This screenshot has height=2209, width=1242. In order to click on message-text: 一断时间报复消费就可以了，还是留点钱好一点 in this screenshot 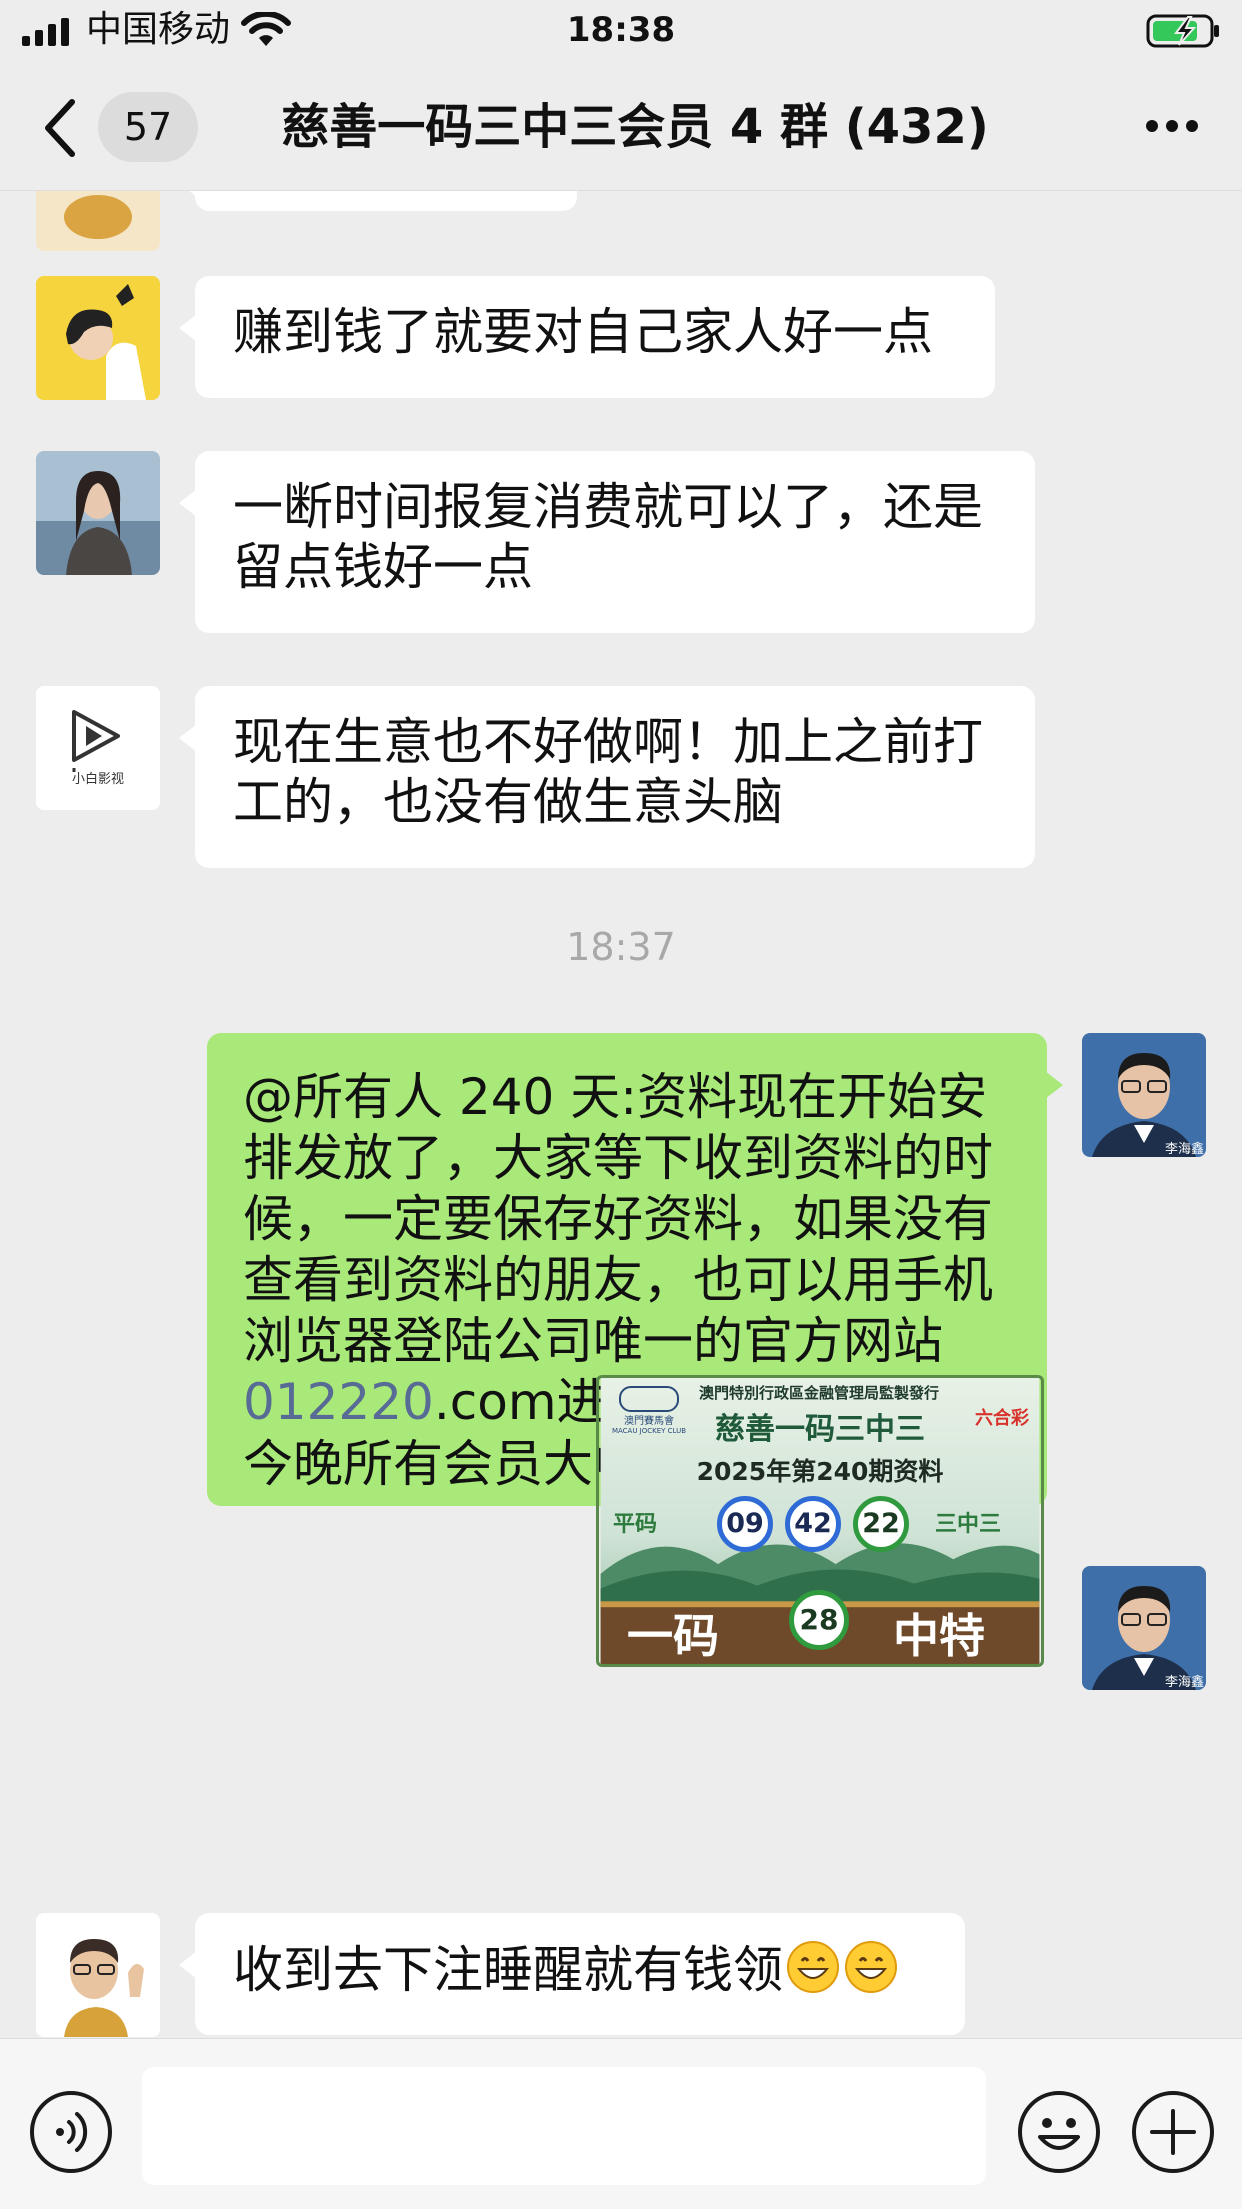, I will do `click(608, 537)`.